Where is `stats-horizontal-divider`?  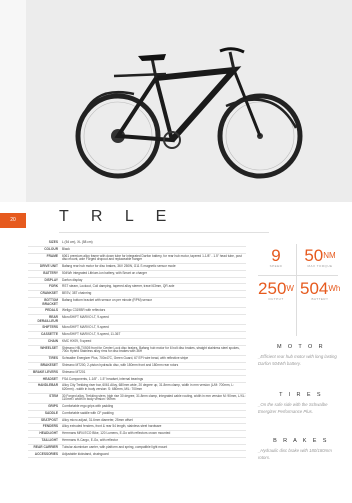 stats-horizontal-divider is located at coordinates (298, 275).